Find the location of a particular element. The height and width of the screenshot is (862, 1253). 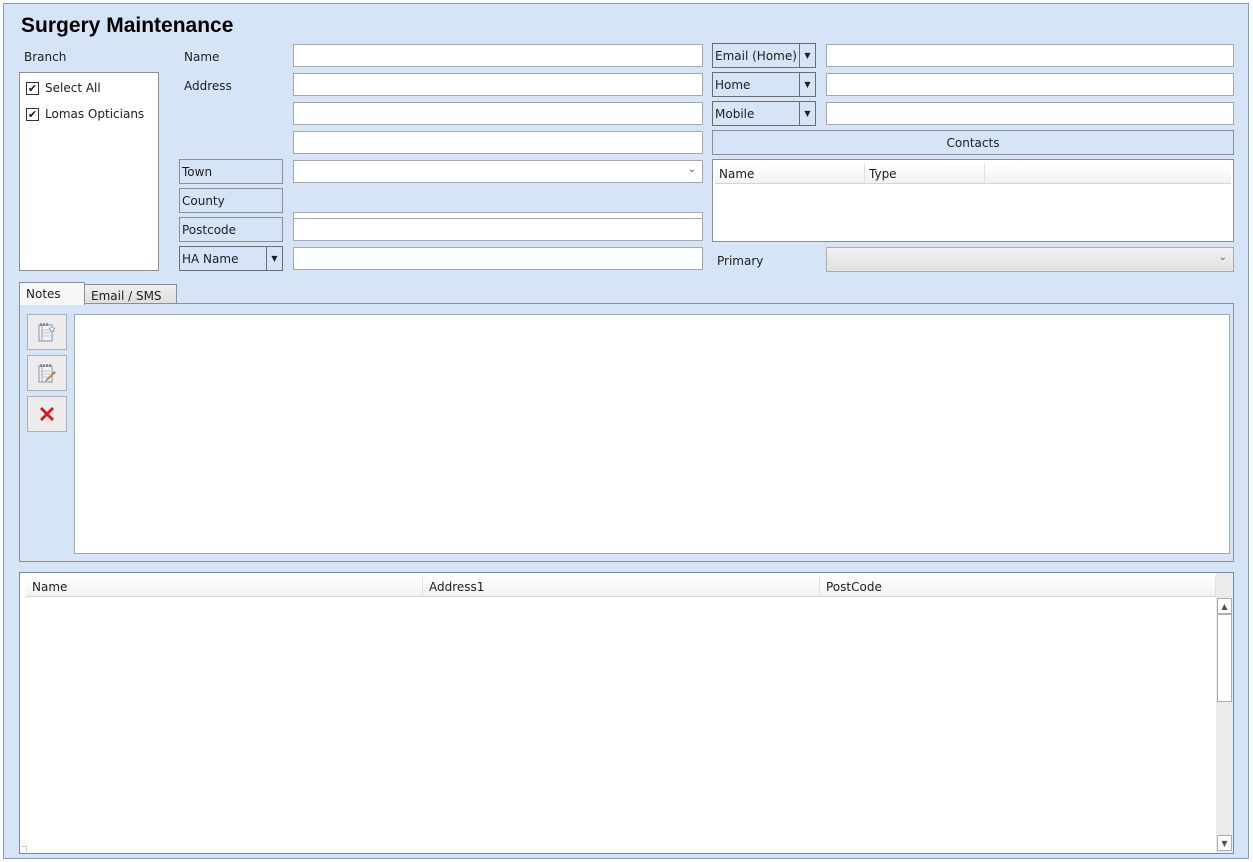

contacts-button: Contacts is located at coordinates (973, 142).